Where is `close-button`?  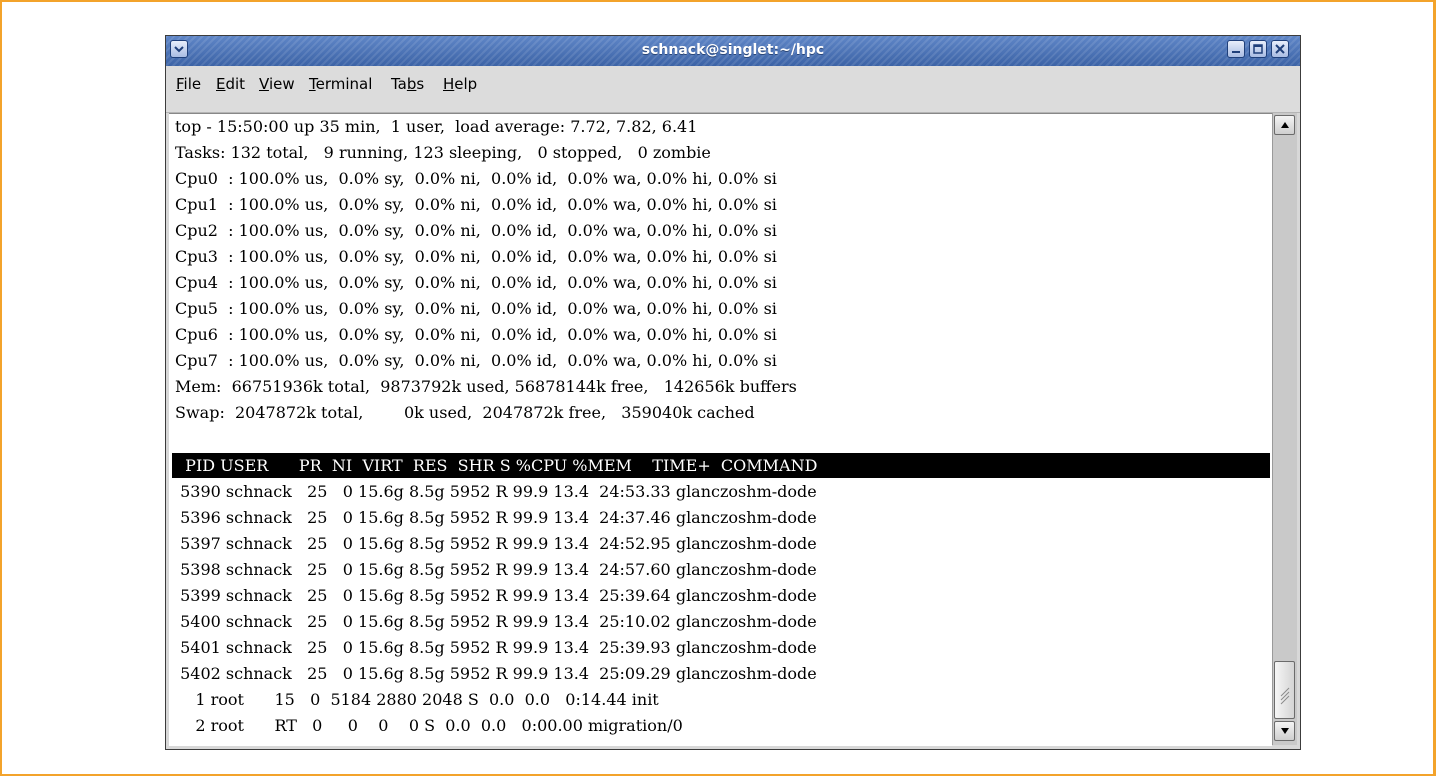
close-button is located at coordinates (1280, 49).